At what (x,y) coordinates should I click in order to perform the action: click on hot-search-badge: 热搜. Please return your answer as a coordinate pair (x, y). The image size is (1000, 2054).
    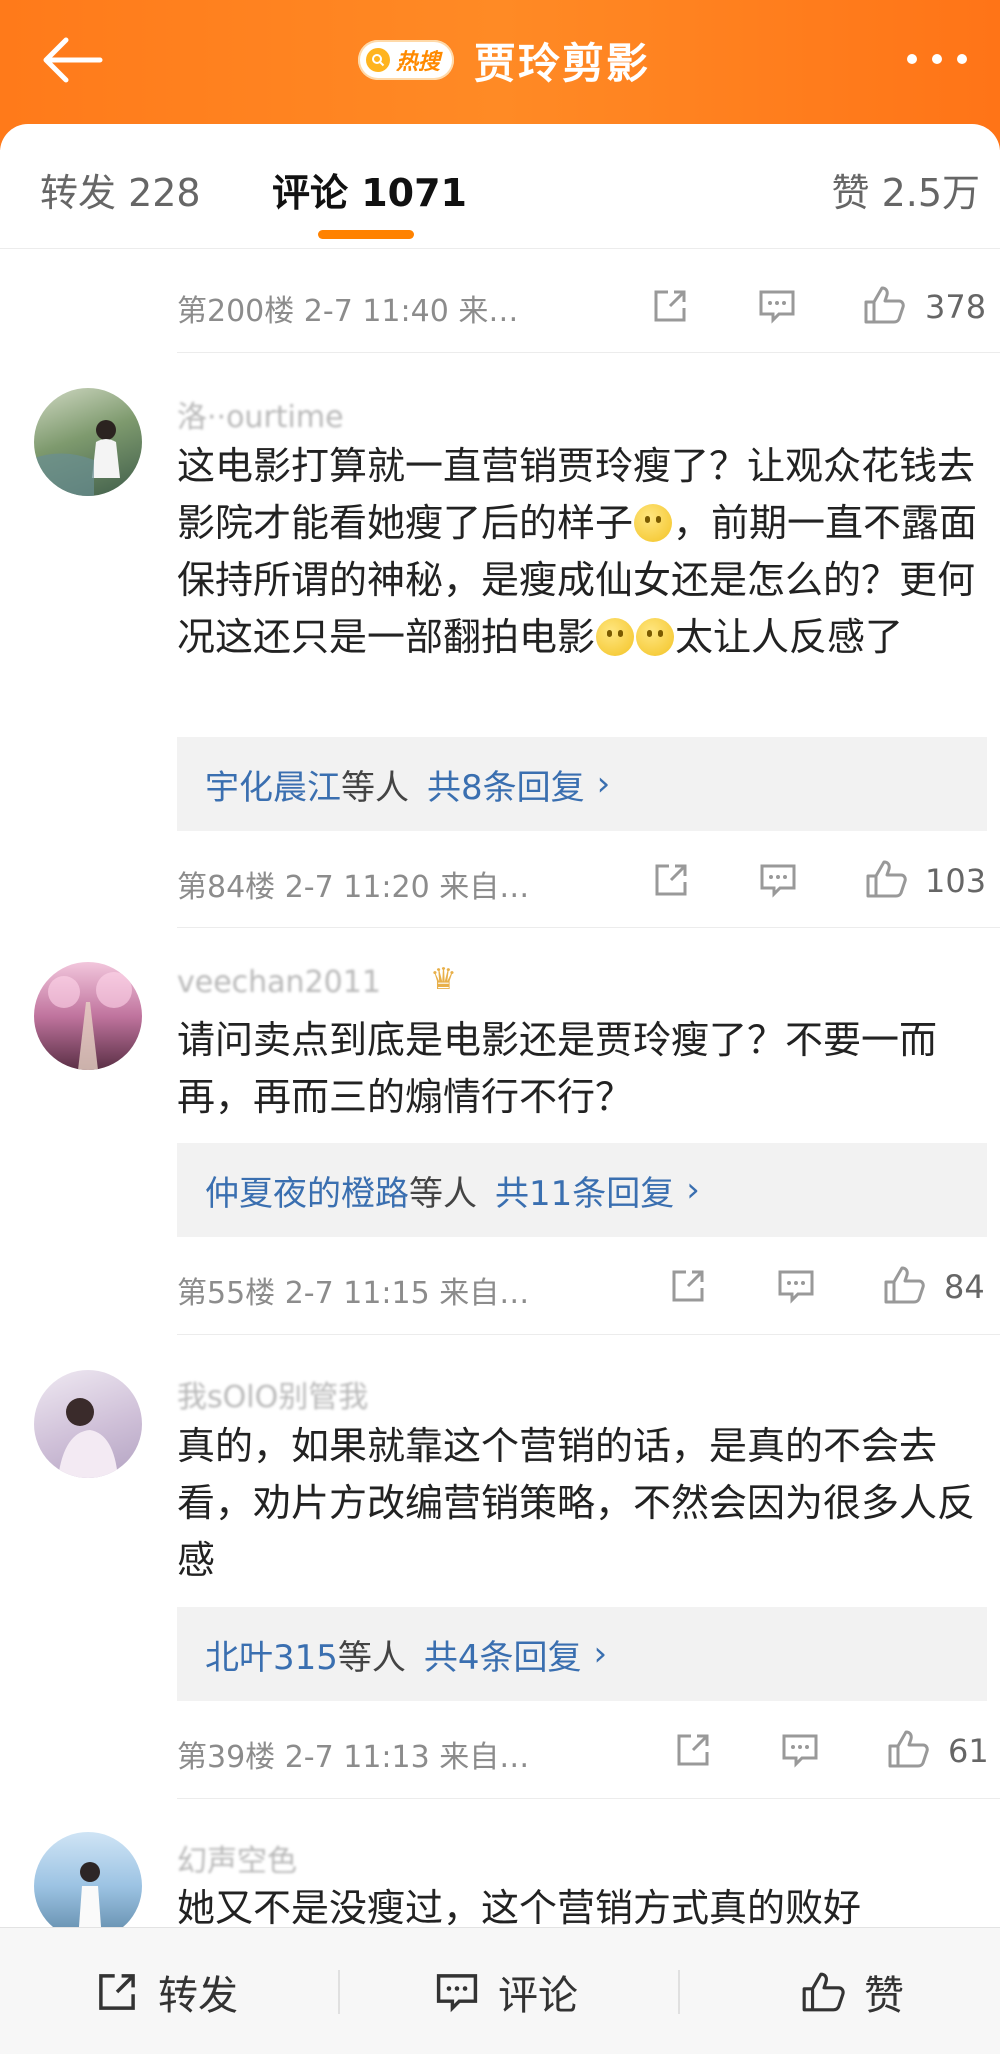
    Looking at the image, I should click on (406, 60).